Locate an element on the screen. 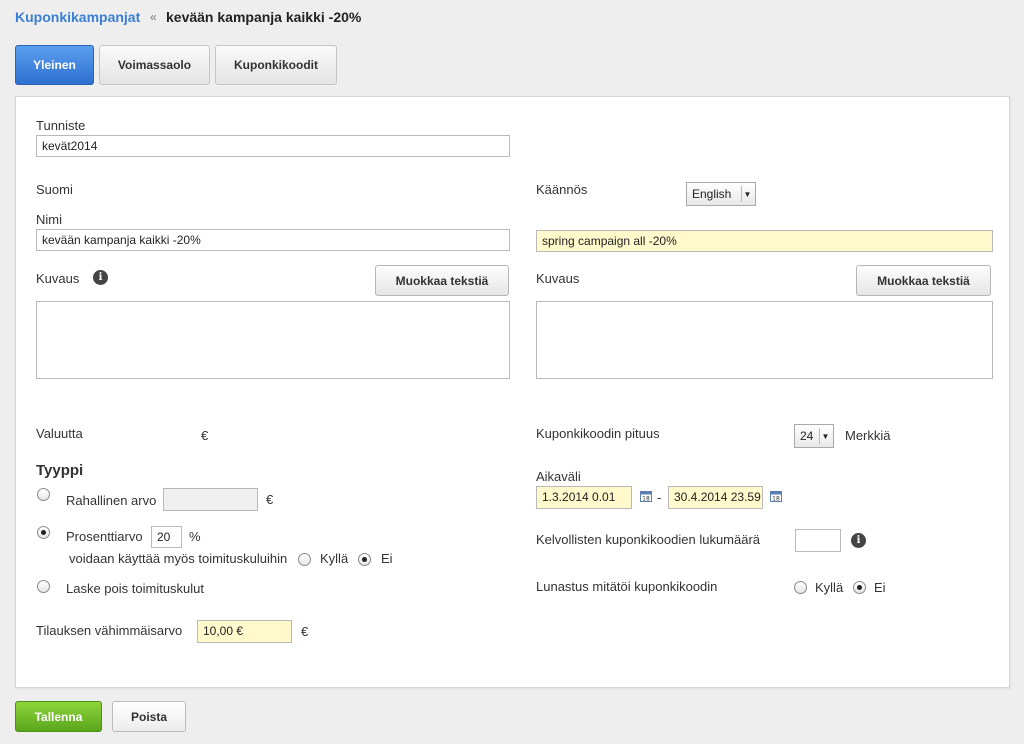 This screenshot has width=1024, height=744. monetary-unit: € is located at coordinates (270, 499).